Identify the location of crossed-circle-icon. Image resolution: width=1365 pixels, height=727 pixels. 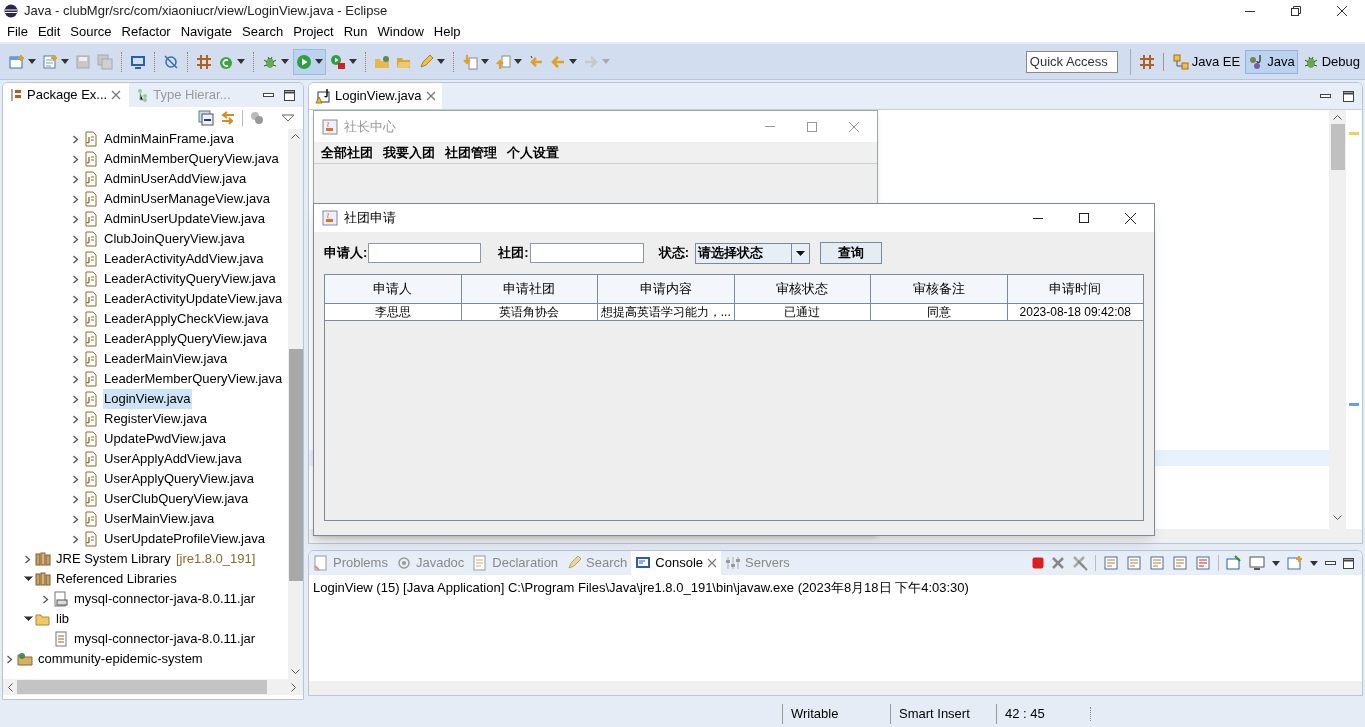
(171, 61).